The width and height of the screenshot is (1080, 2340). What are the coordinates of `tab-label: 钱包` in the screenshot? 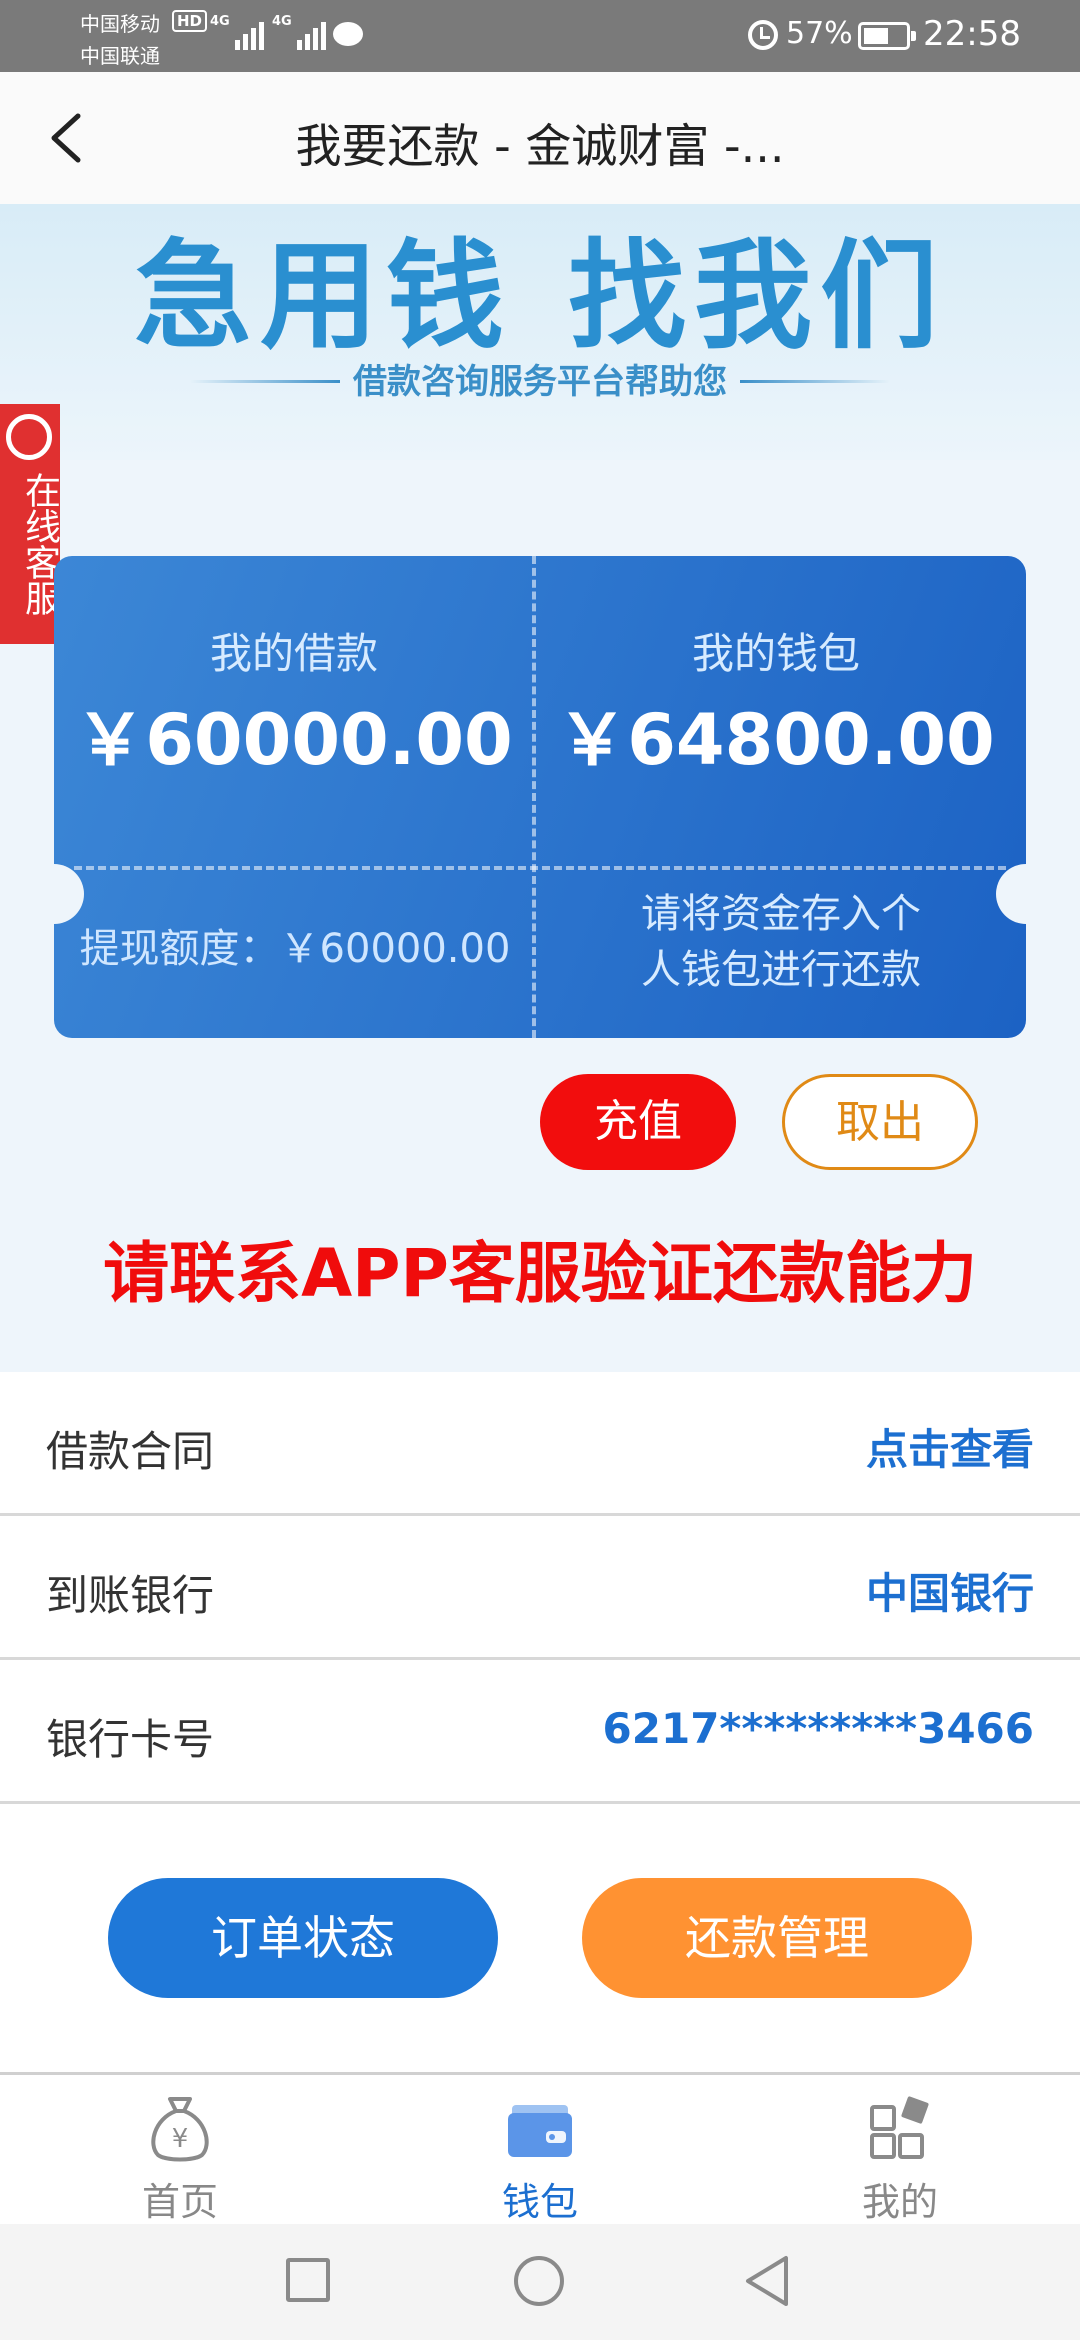 It's located at (539, 2202).